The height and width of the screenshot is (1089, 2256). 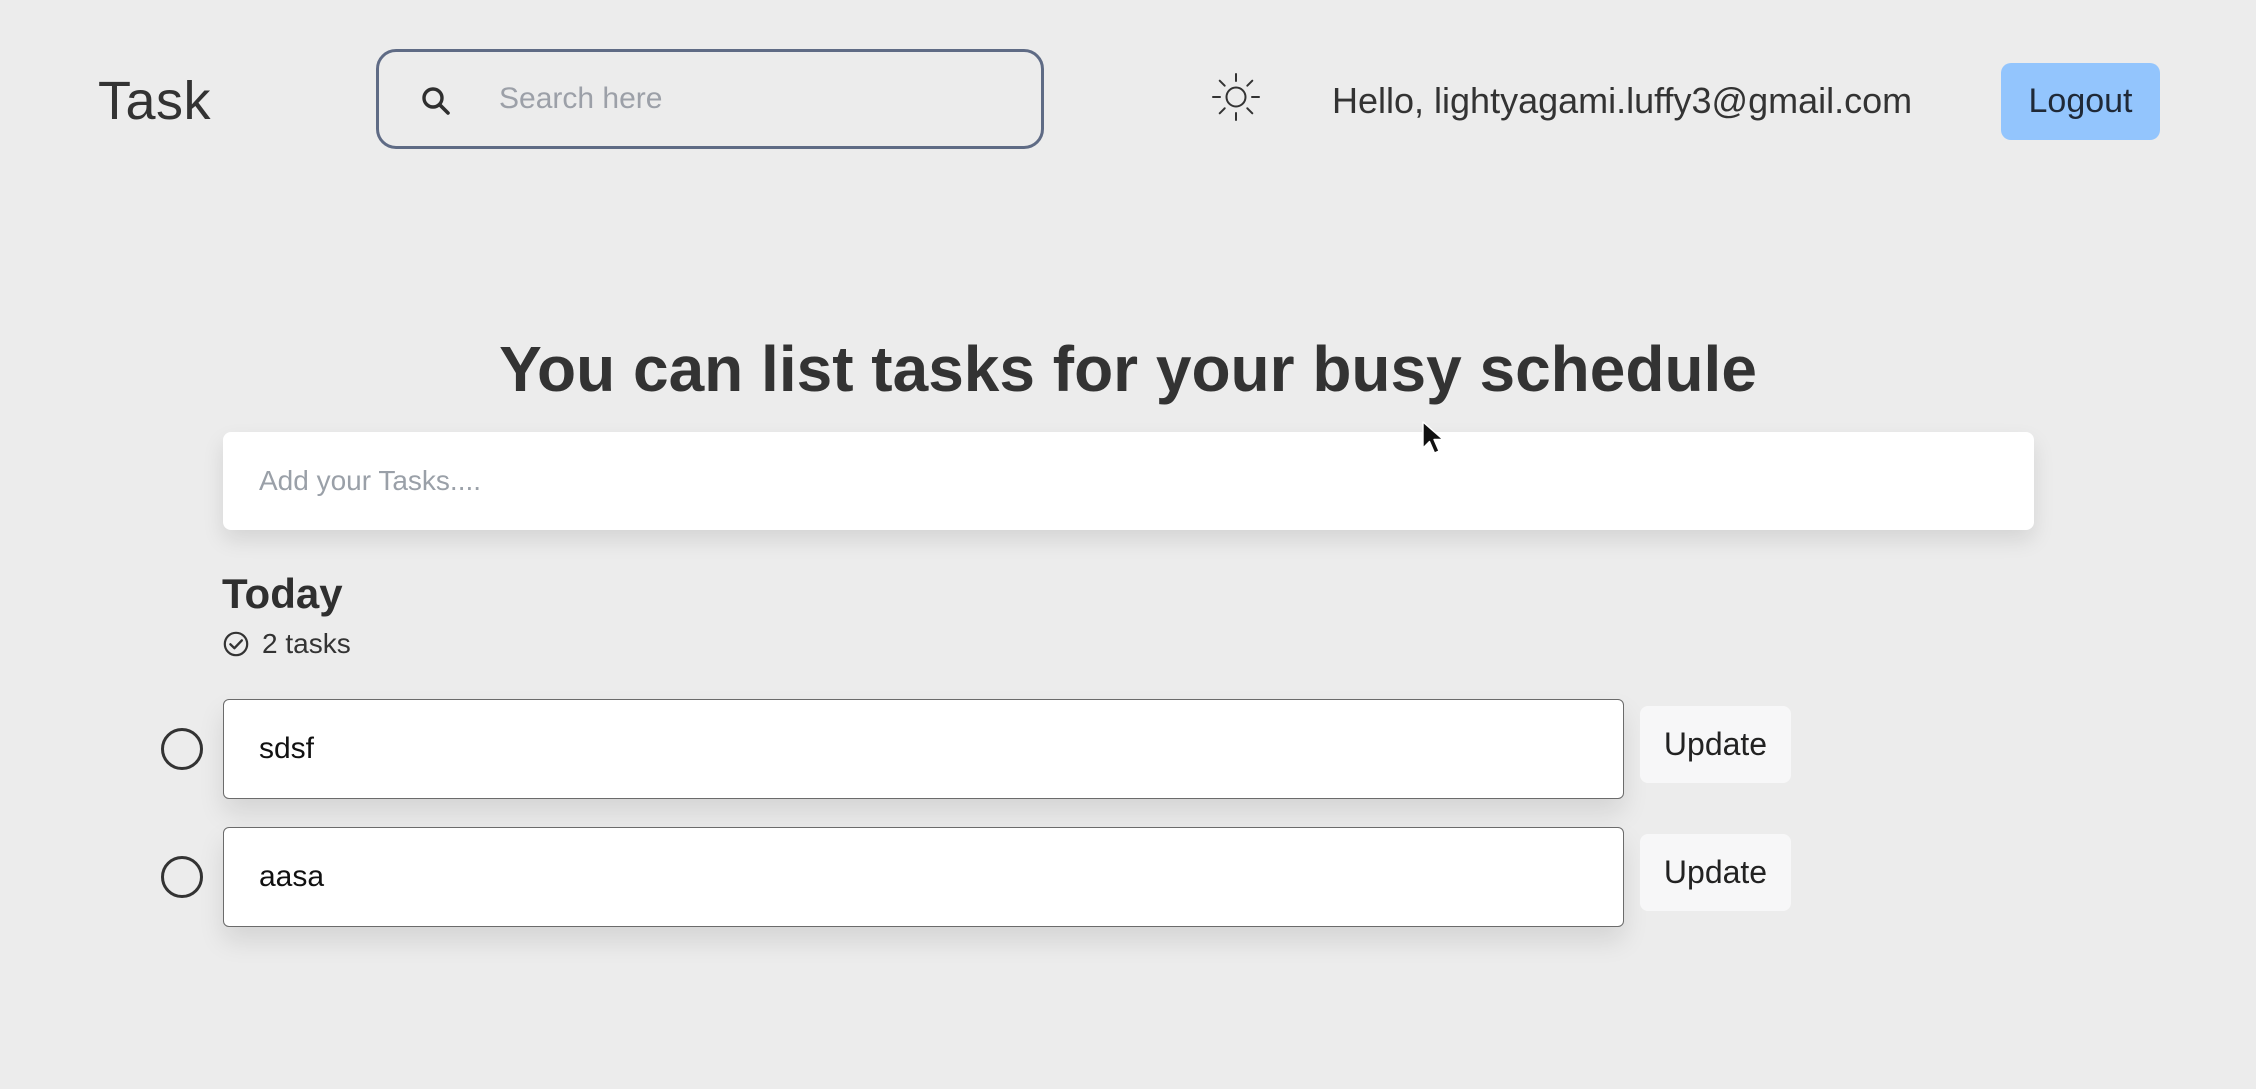 What do you see at coordinates (1236, 97) in the screenshot?
I see `sun-icon` at bounding box center [1236, 97].